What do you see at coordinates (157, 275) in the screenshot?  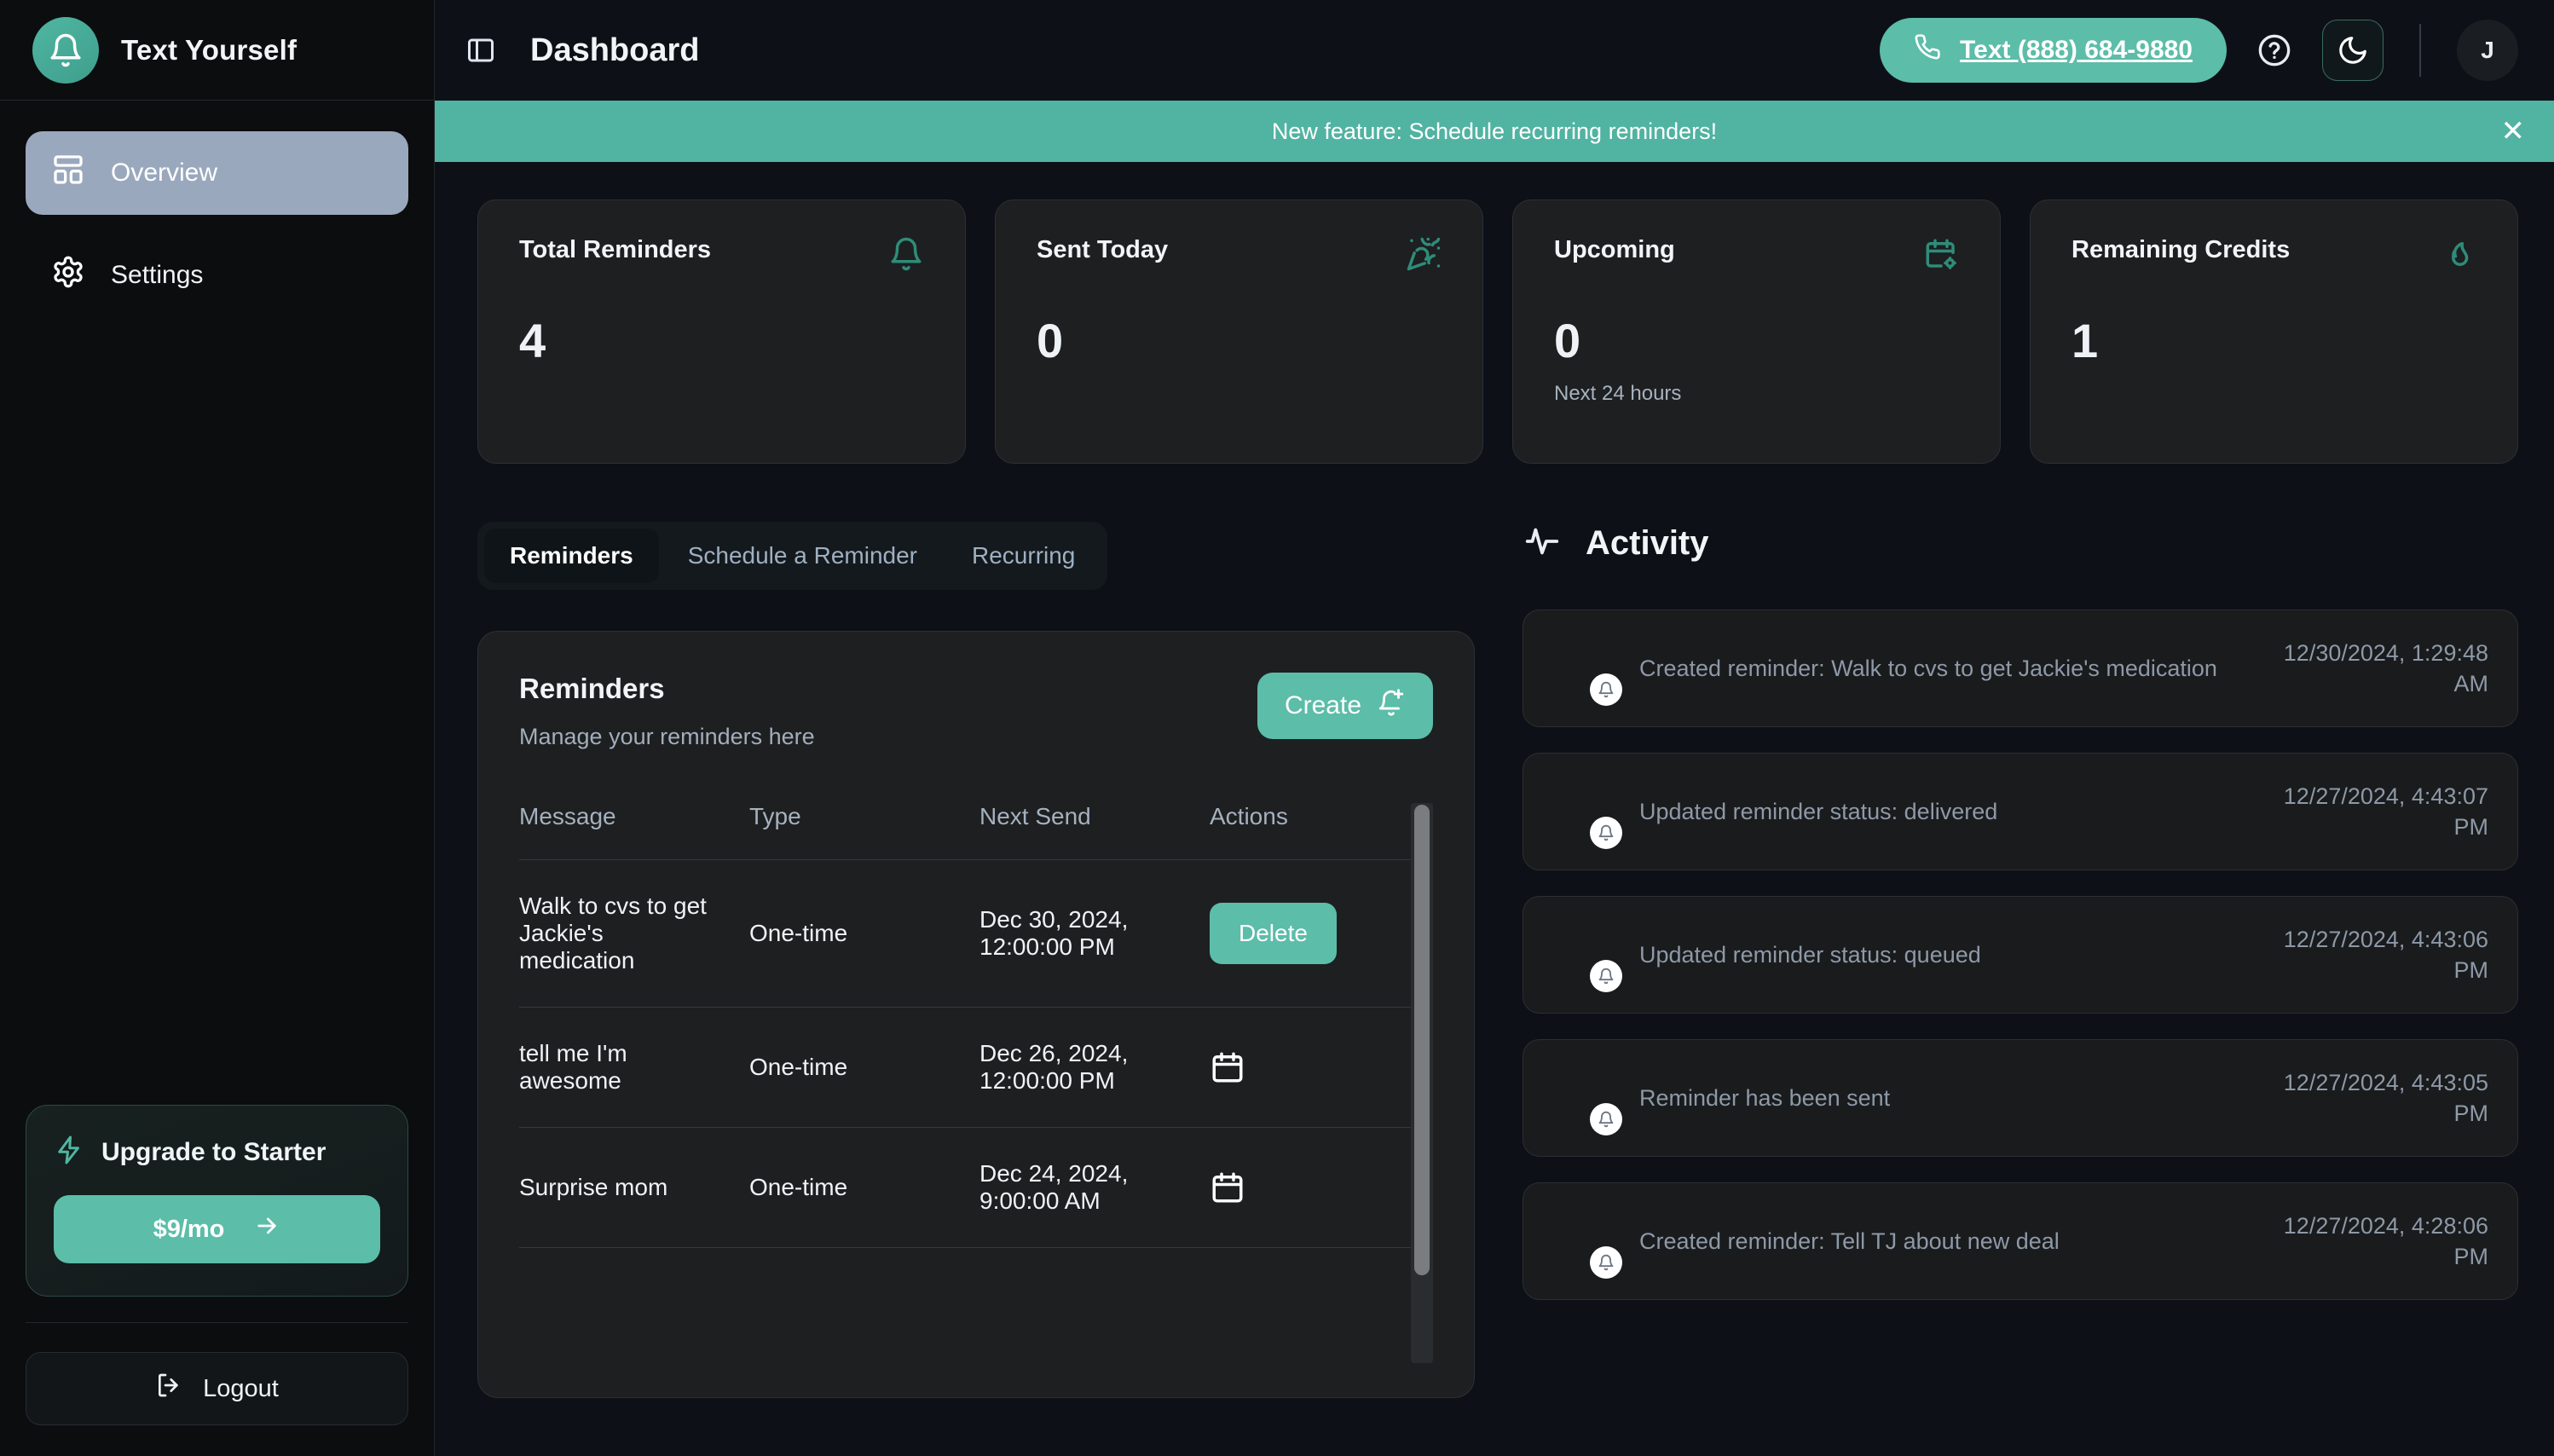 I see `sidebar-item-label: Settings` at bounding box center [157, 275].